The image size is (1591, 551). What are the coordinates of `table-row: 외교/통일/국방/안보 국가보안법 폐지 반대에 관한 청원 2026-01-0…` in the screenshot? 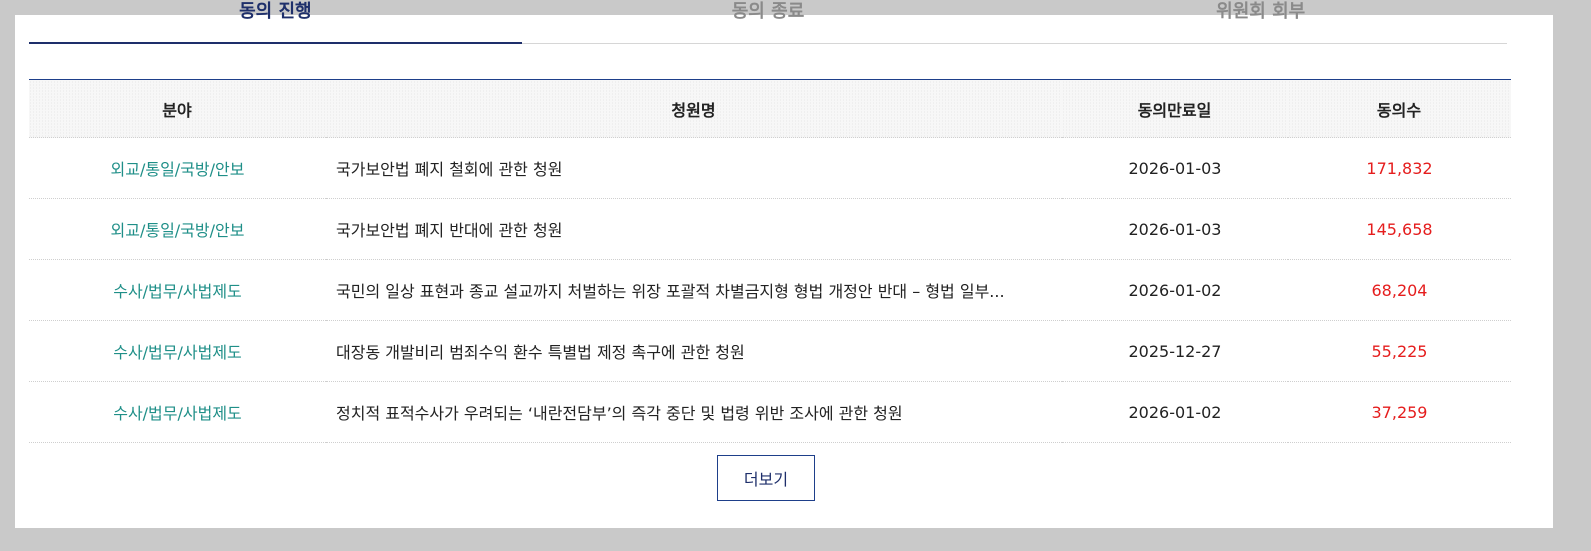 It's located at (770, 229).